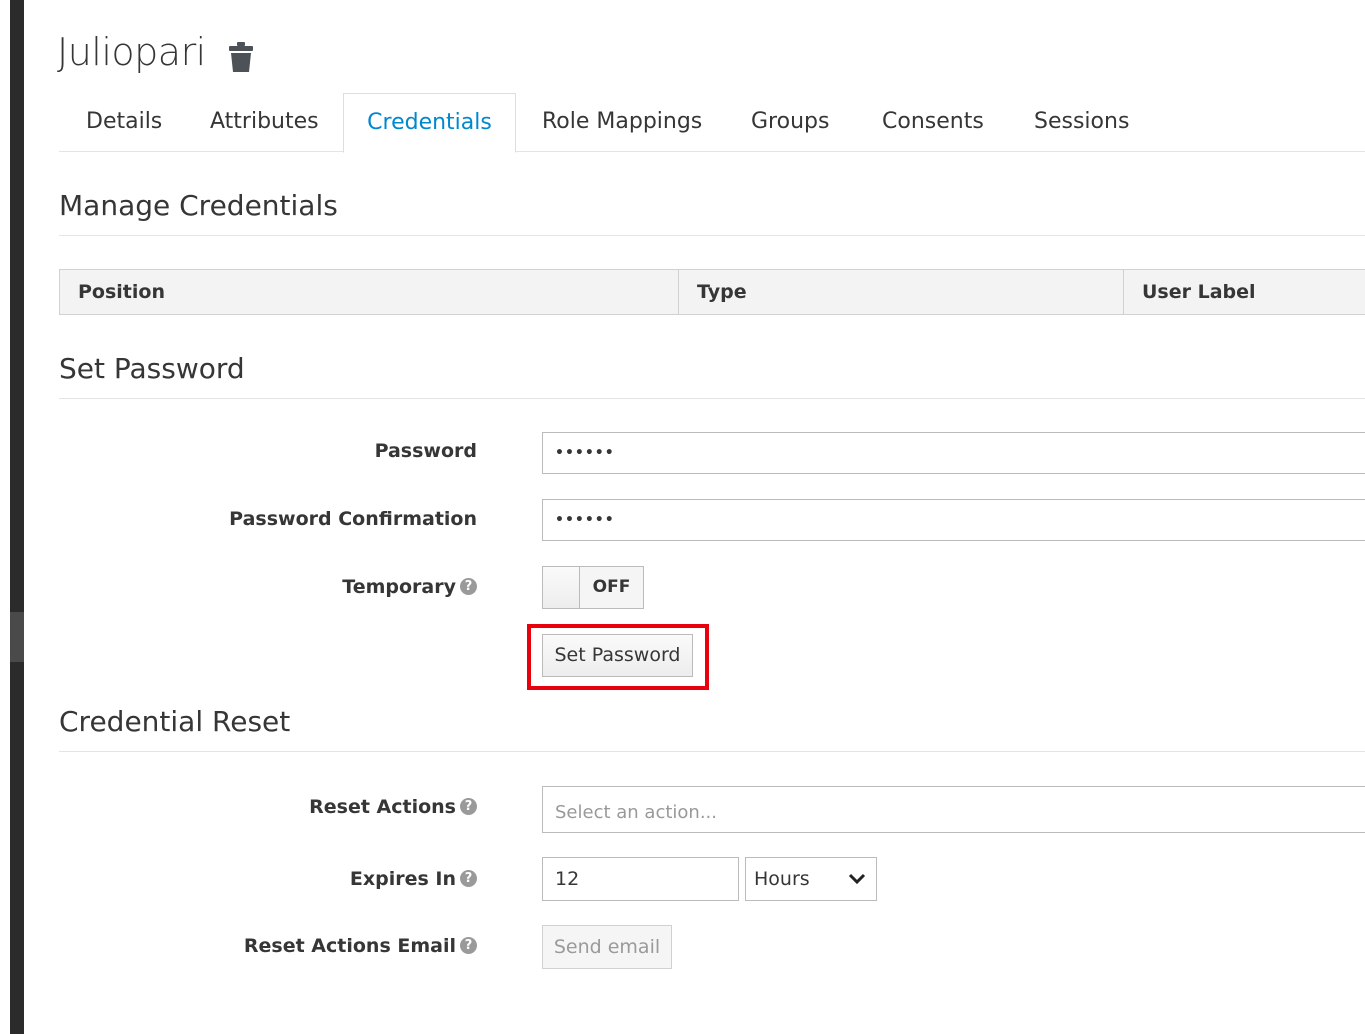 Image resolution: width=1365 pixels, height=1034 pixels. Describe the element at coordinates (175, 721) in the screenshot. I see `credential-reset-title: Credential Reset` at that location.